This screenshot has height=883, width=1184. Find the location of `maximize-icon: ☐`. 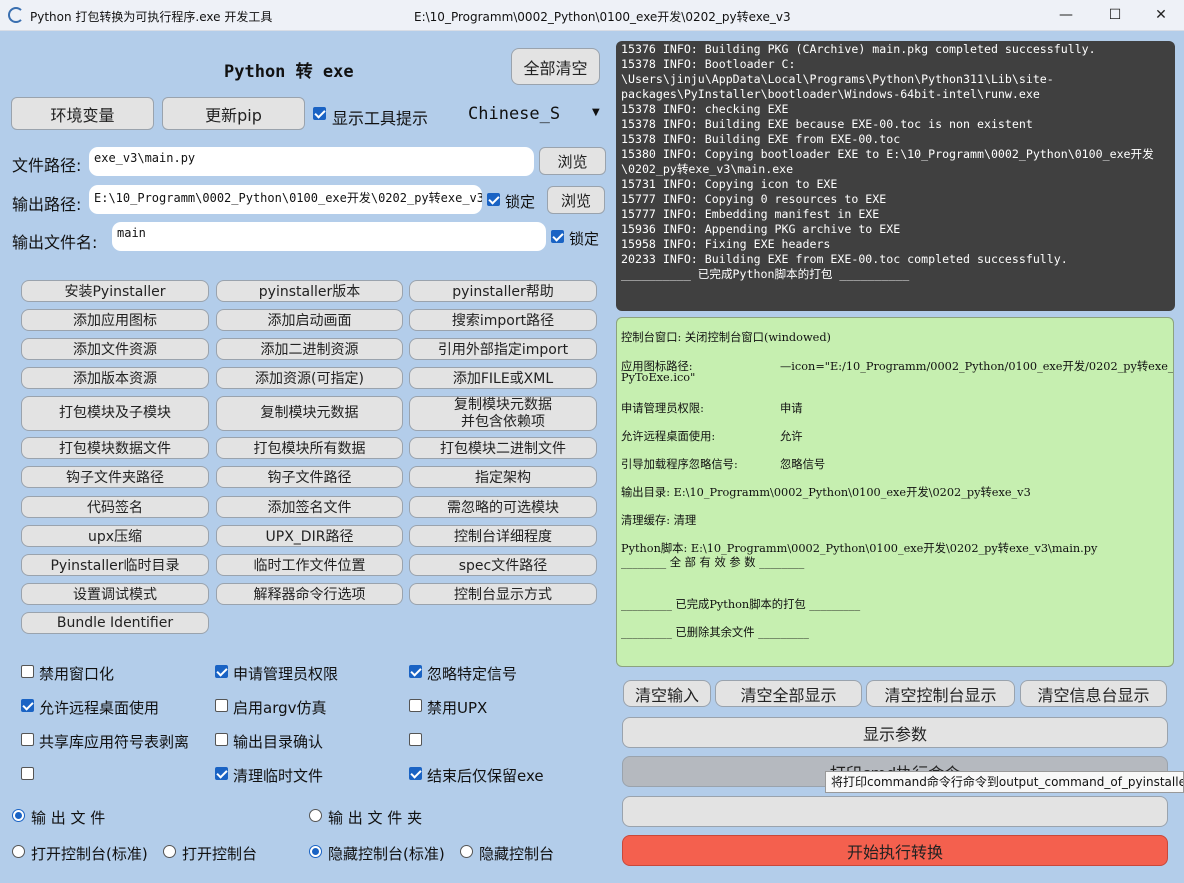

maximize-icon: ☐ is located at coordinates (1115, 15).